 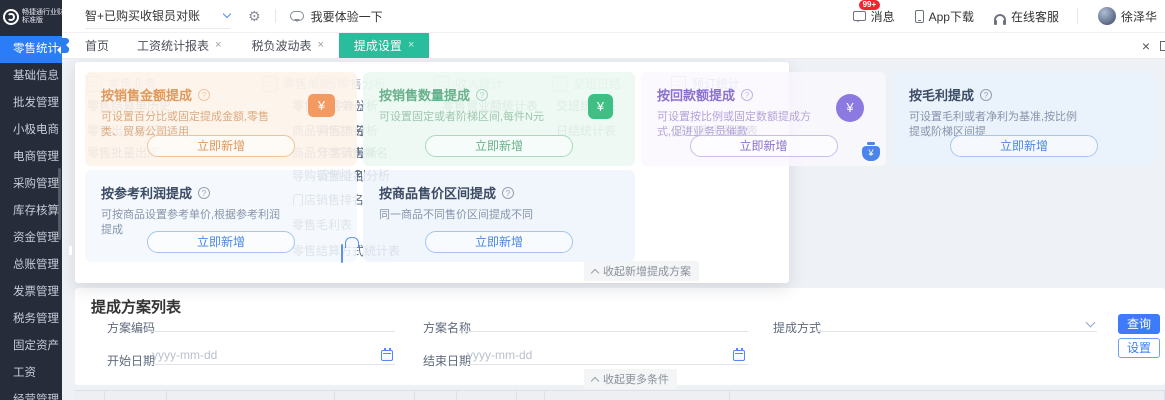 What do you see at coordinates (11, 17) in the screenshot?
I see `brand-logo-icon` at bounding box center [11, 17].